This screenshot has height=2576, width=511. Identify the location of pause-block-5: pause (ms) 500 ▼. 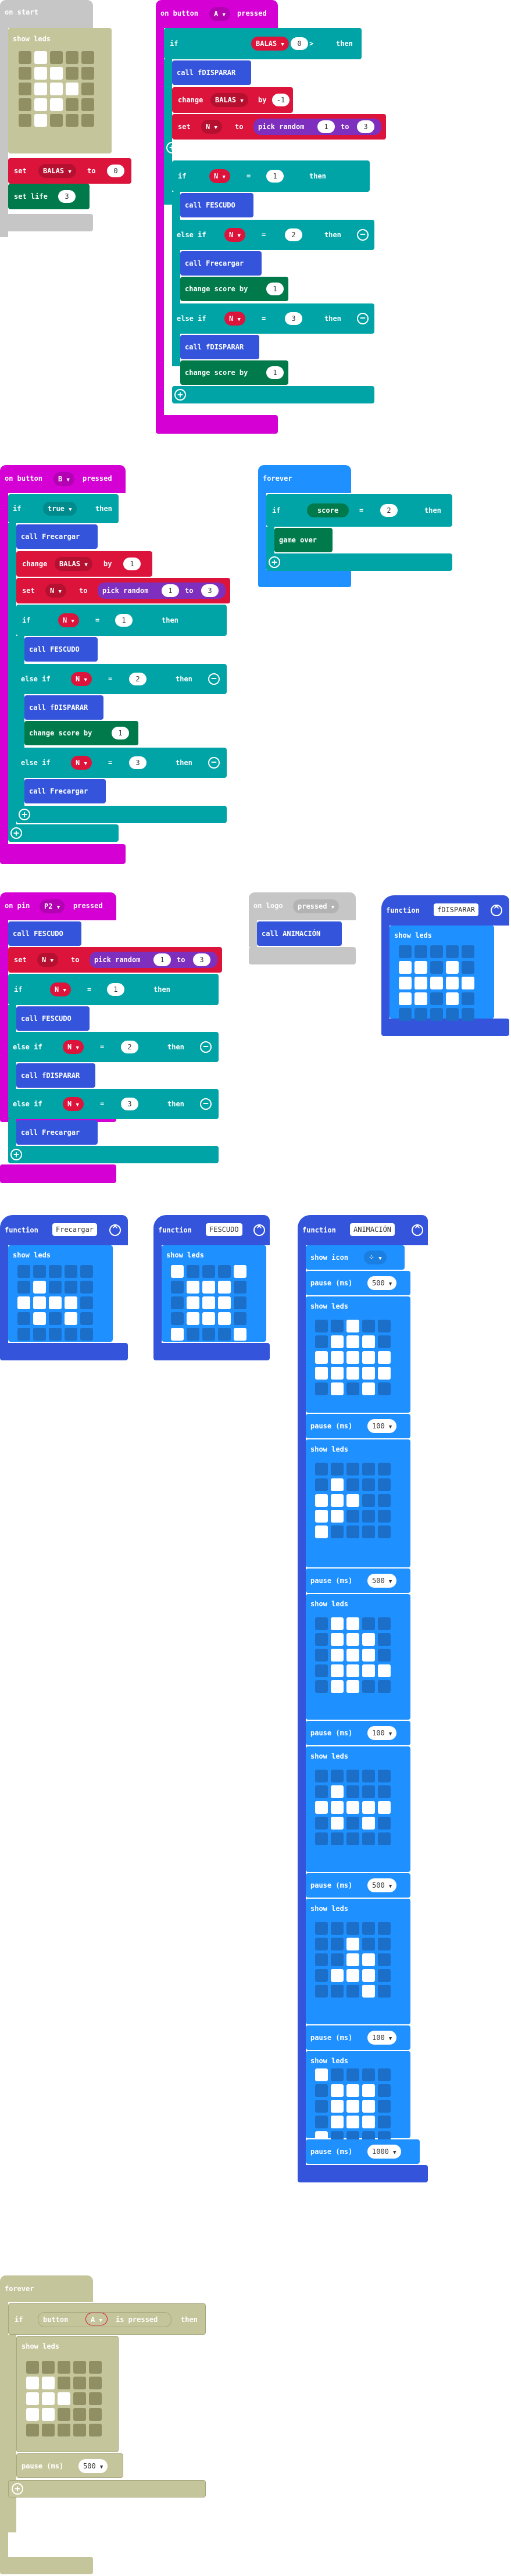
(358, 1885).